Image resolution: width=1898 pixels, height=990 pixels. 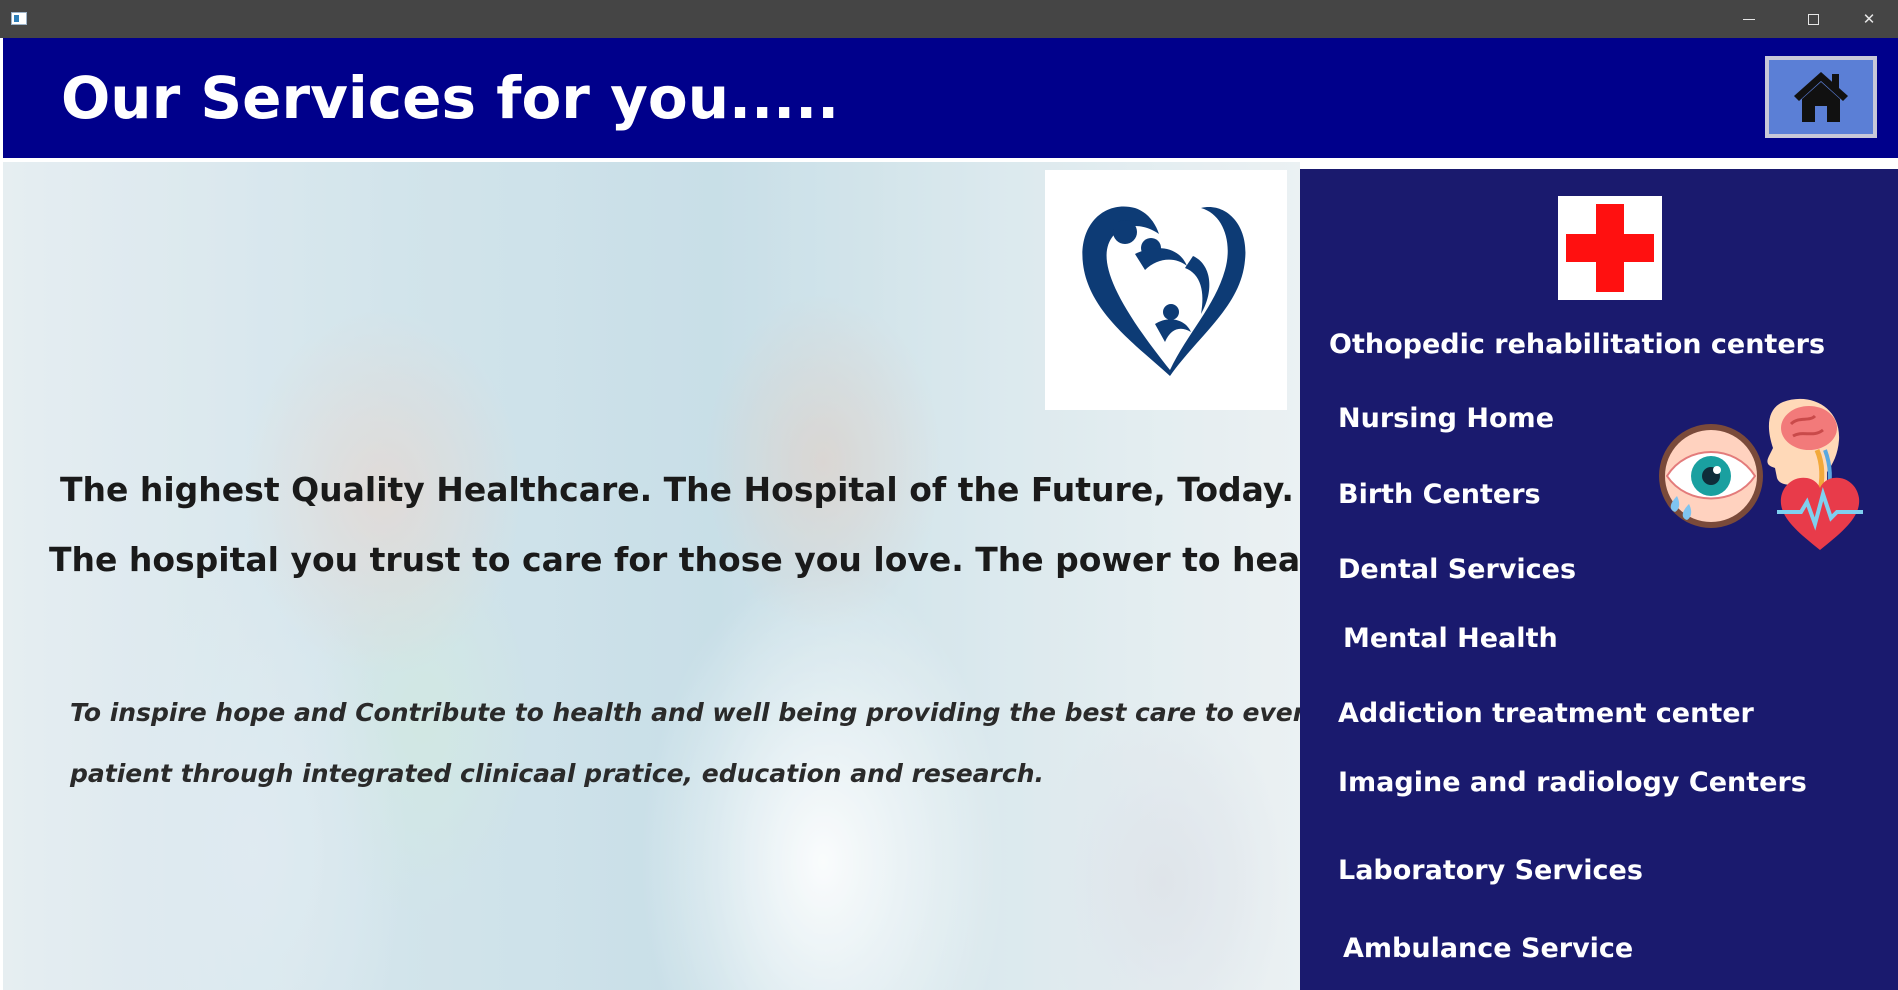 I want to click on home-icon, so click(x=1821, y=97).